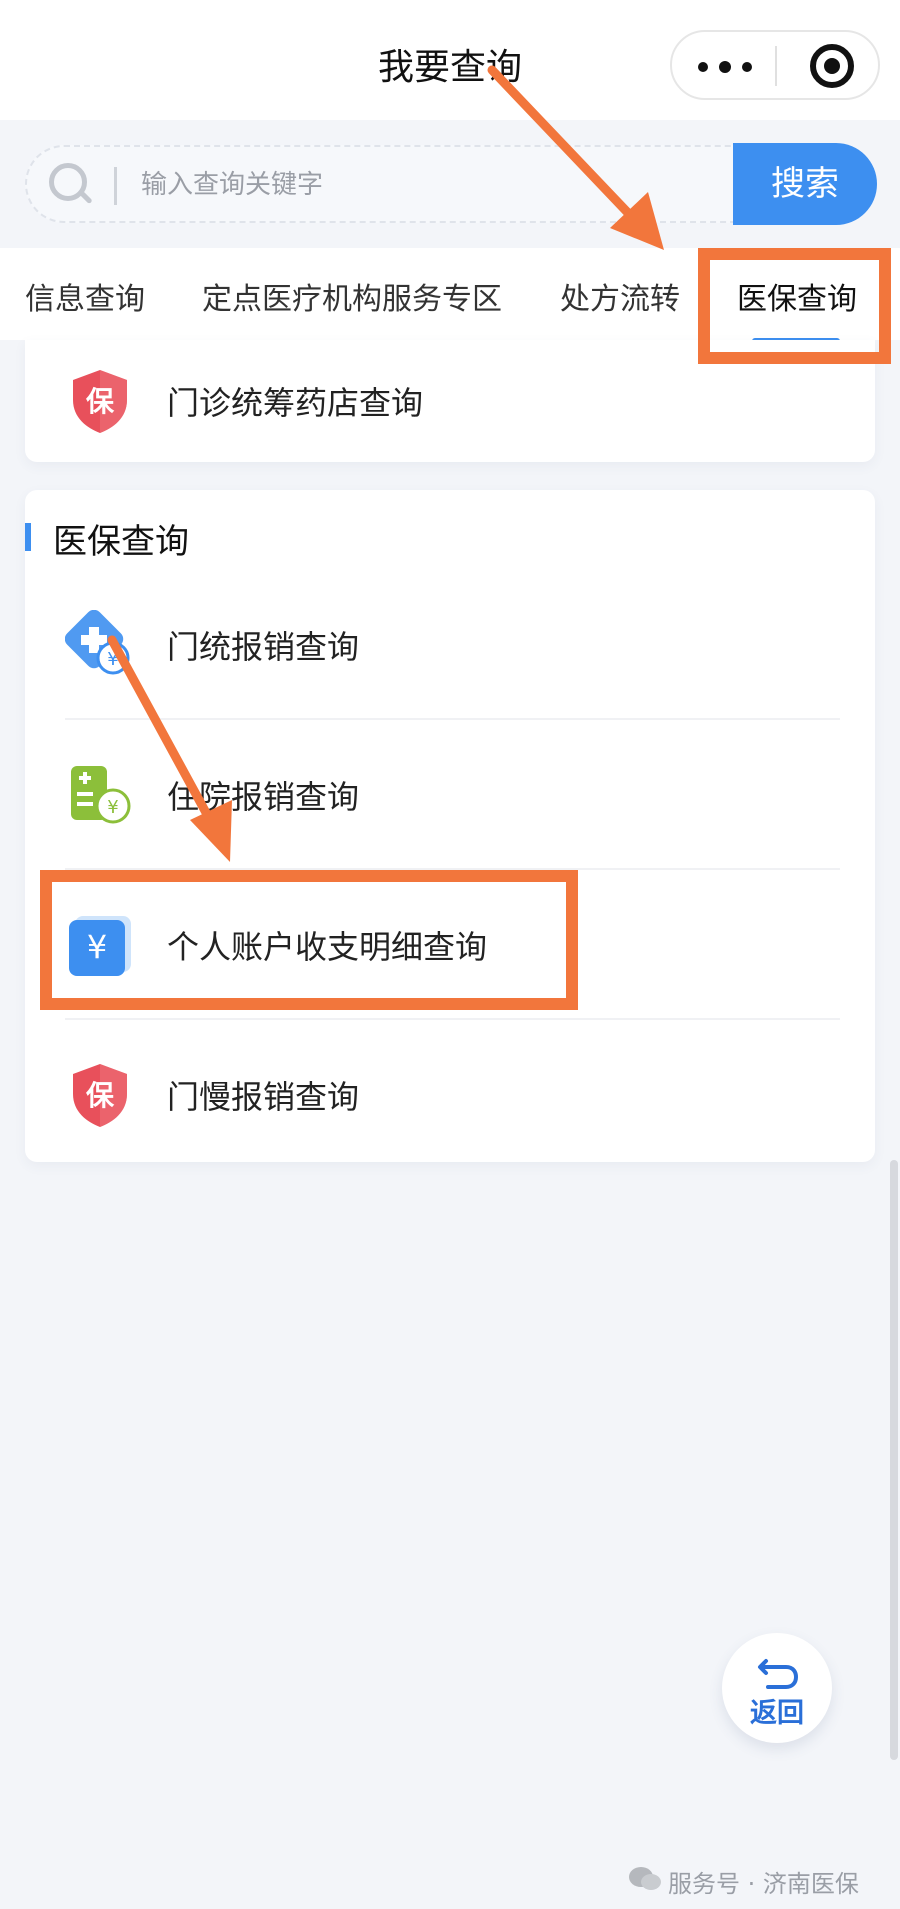  I want to click on medical-yuan-icon: ¥, so click(97, 642).